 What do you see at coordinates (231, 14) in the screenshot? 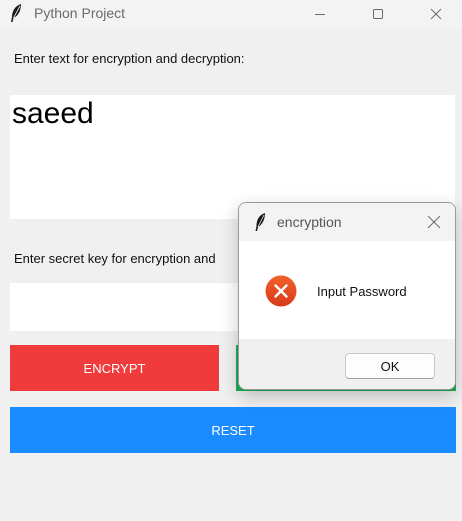
I see `title-bar: Python Project` at bounding box center [231, 14].